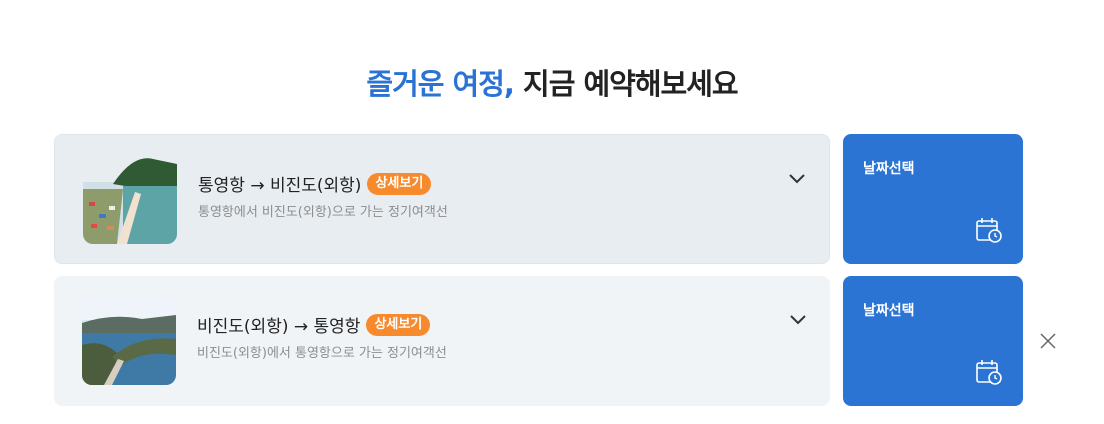 The height and width of the screenshot is (424, 1104). I want to click on route-title: 비진도(외항) → 통영항 상세보기, so click(314, 324).